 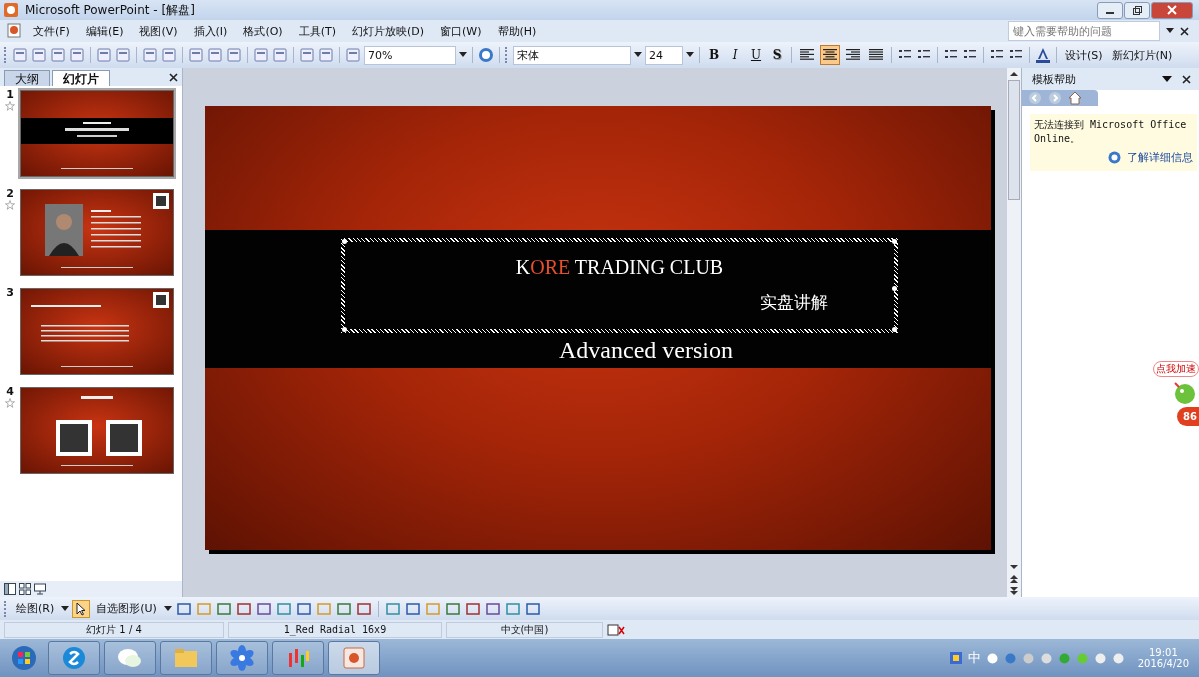 What do you see at coordinates (158, 31) in the screenshot?
I see `menu-item: 视图(V)` at bounding box center [158, 31].